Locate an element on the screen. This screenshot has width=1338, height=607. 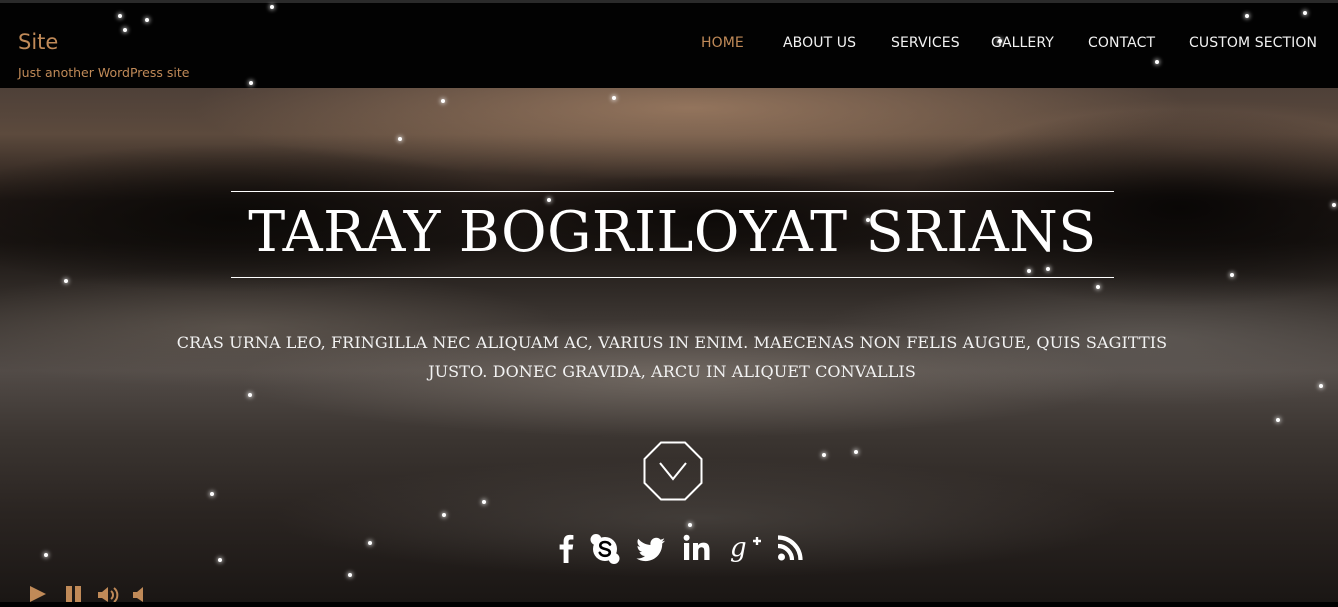
chevron-down-octagon-icon is located at coordinates (673, 471).